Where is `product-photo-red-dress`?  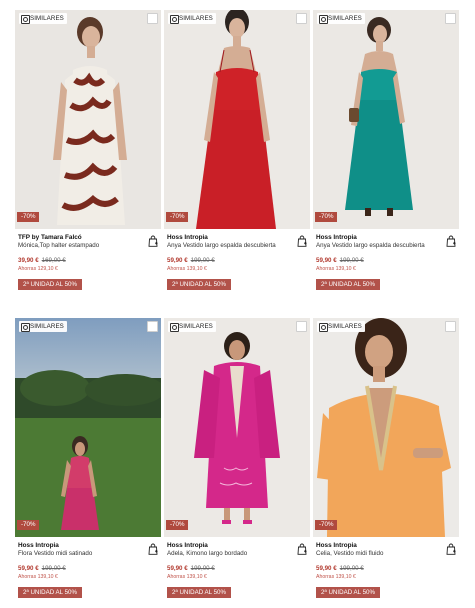 product-photo-red-dress is located at coordinates (237, 119).